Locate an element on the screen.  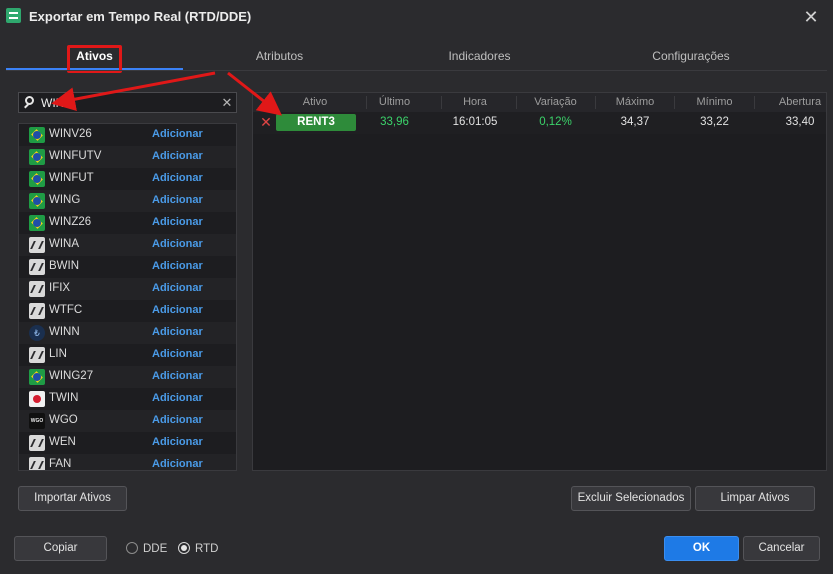
asset-symbol: TWIN is located at coordinates (64, 398).